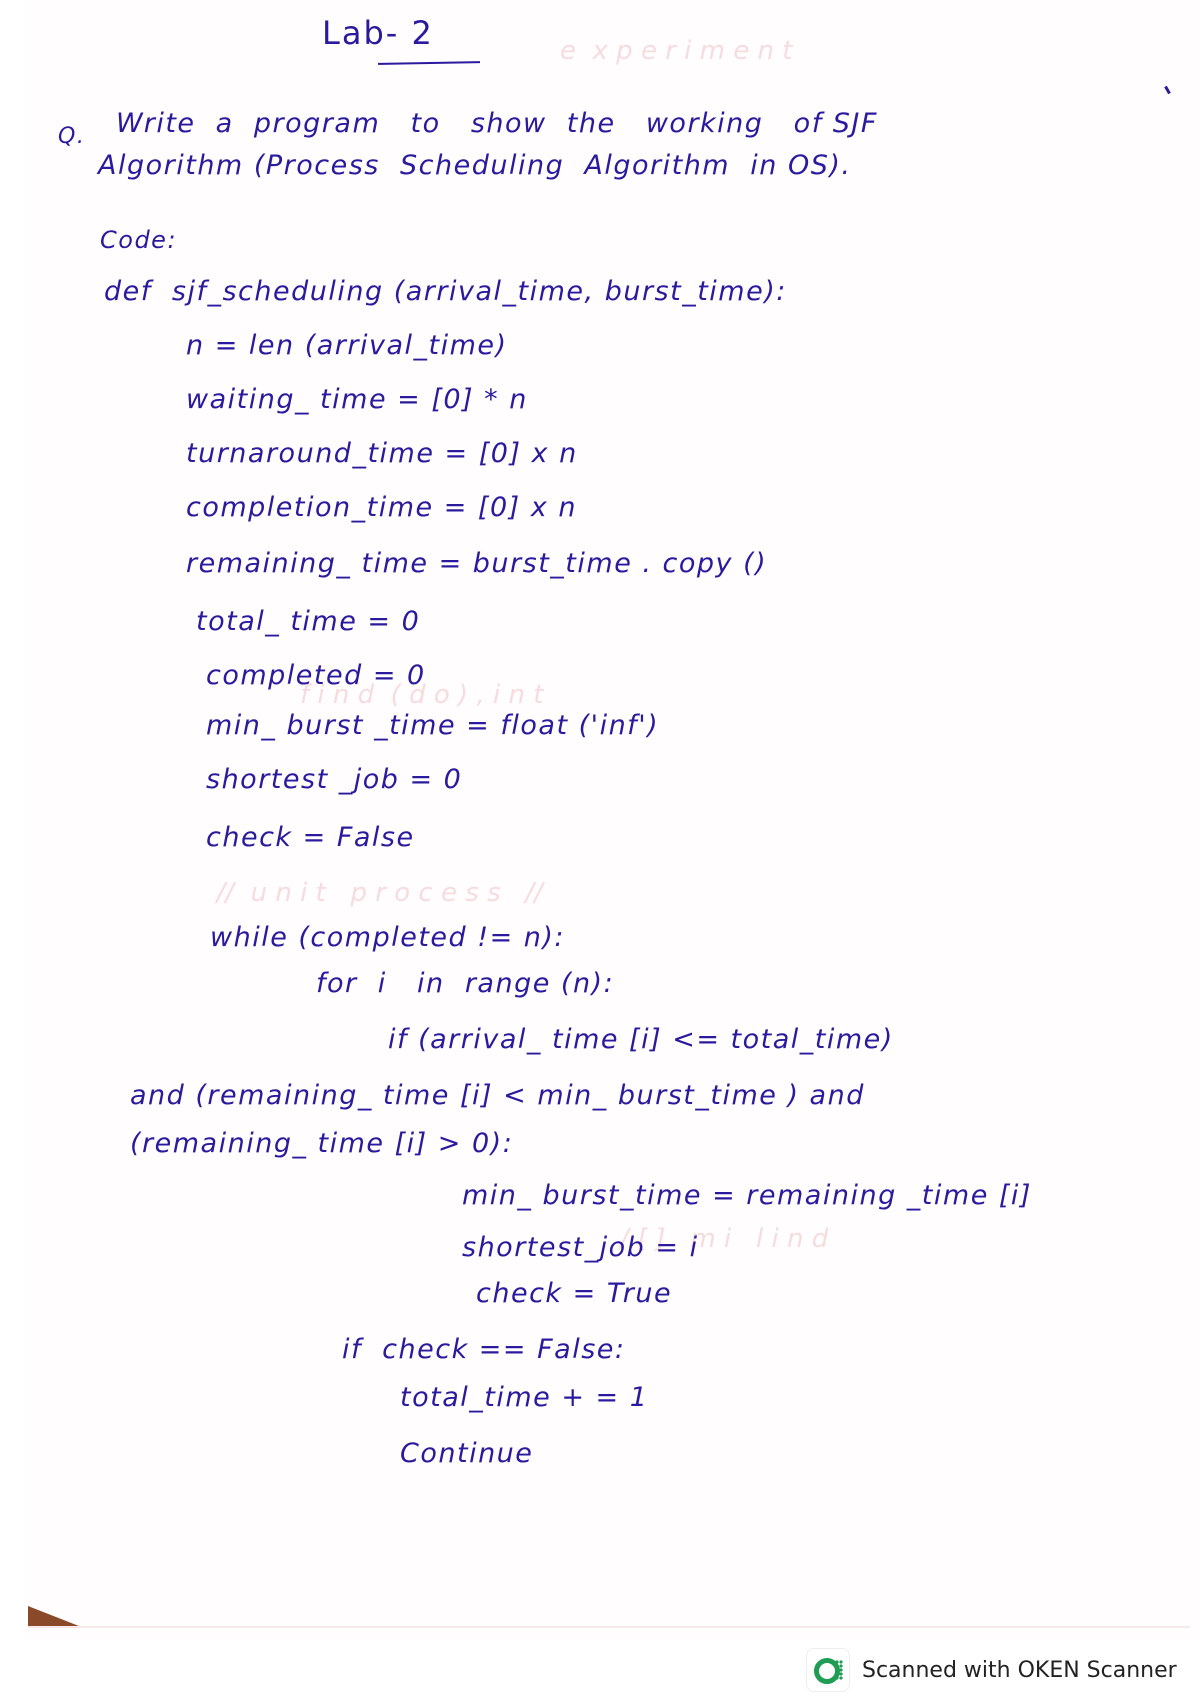 The width and height of the screenshot is (1200, 1698). What do you see at coordinates (477, 563) in the screenshot?
I see `code-line: remaining_ time = burst_time . copy ()` at bounding box center [477, 563].